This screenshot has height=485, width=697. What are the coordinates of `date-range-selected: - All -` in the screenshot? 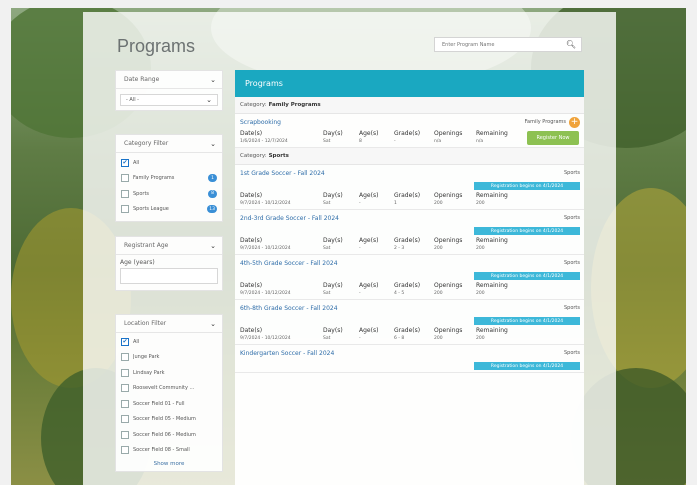 It's located at (132, 100).